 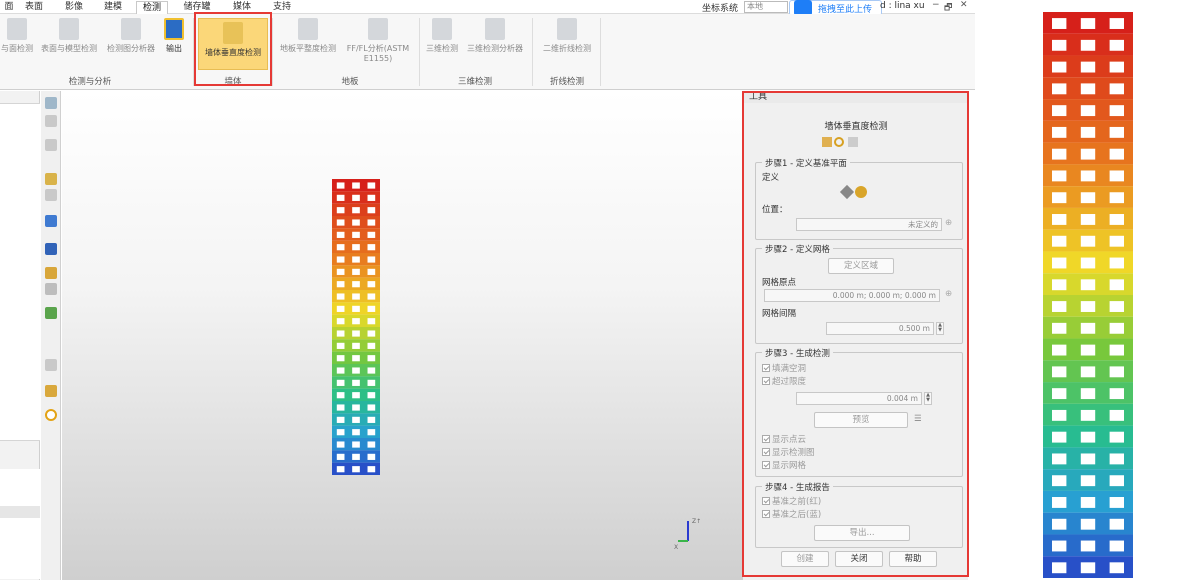 What do you see at coordinates (775, 210) in the screenshot?
I see `position-label: 位置：` at bounding box center [775, 210].